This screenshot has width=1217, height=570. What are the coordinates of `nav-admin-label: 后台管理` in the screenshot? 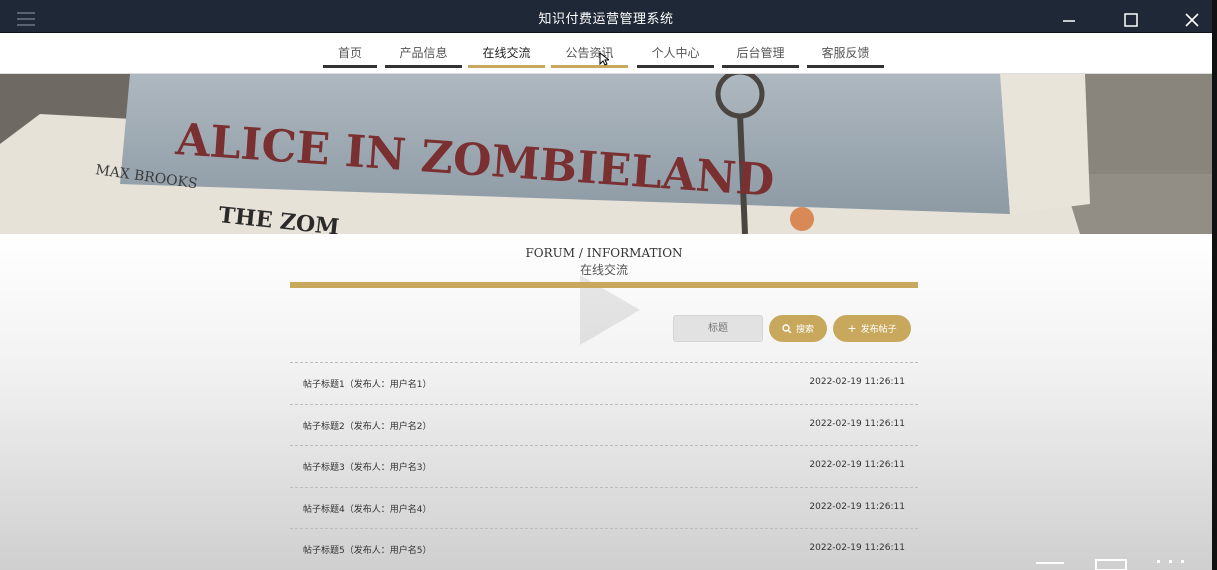 It's located at (760, 53).